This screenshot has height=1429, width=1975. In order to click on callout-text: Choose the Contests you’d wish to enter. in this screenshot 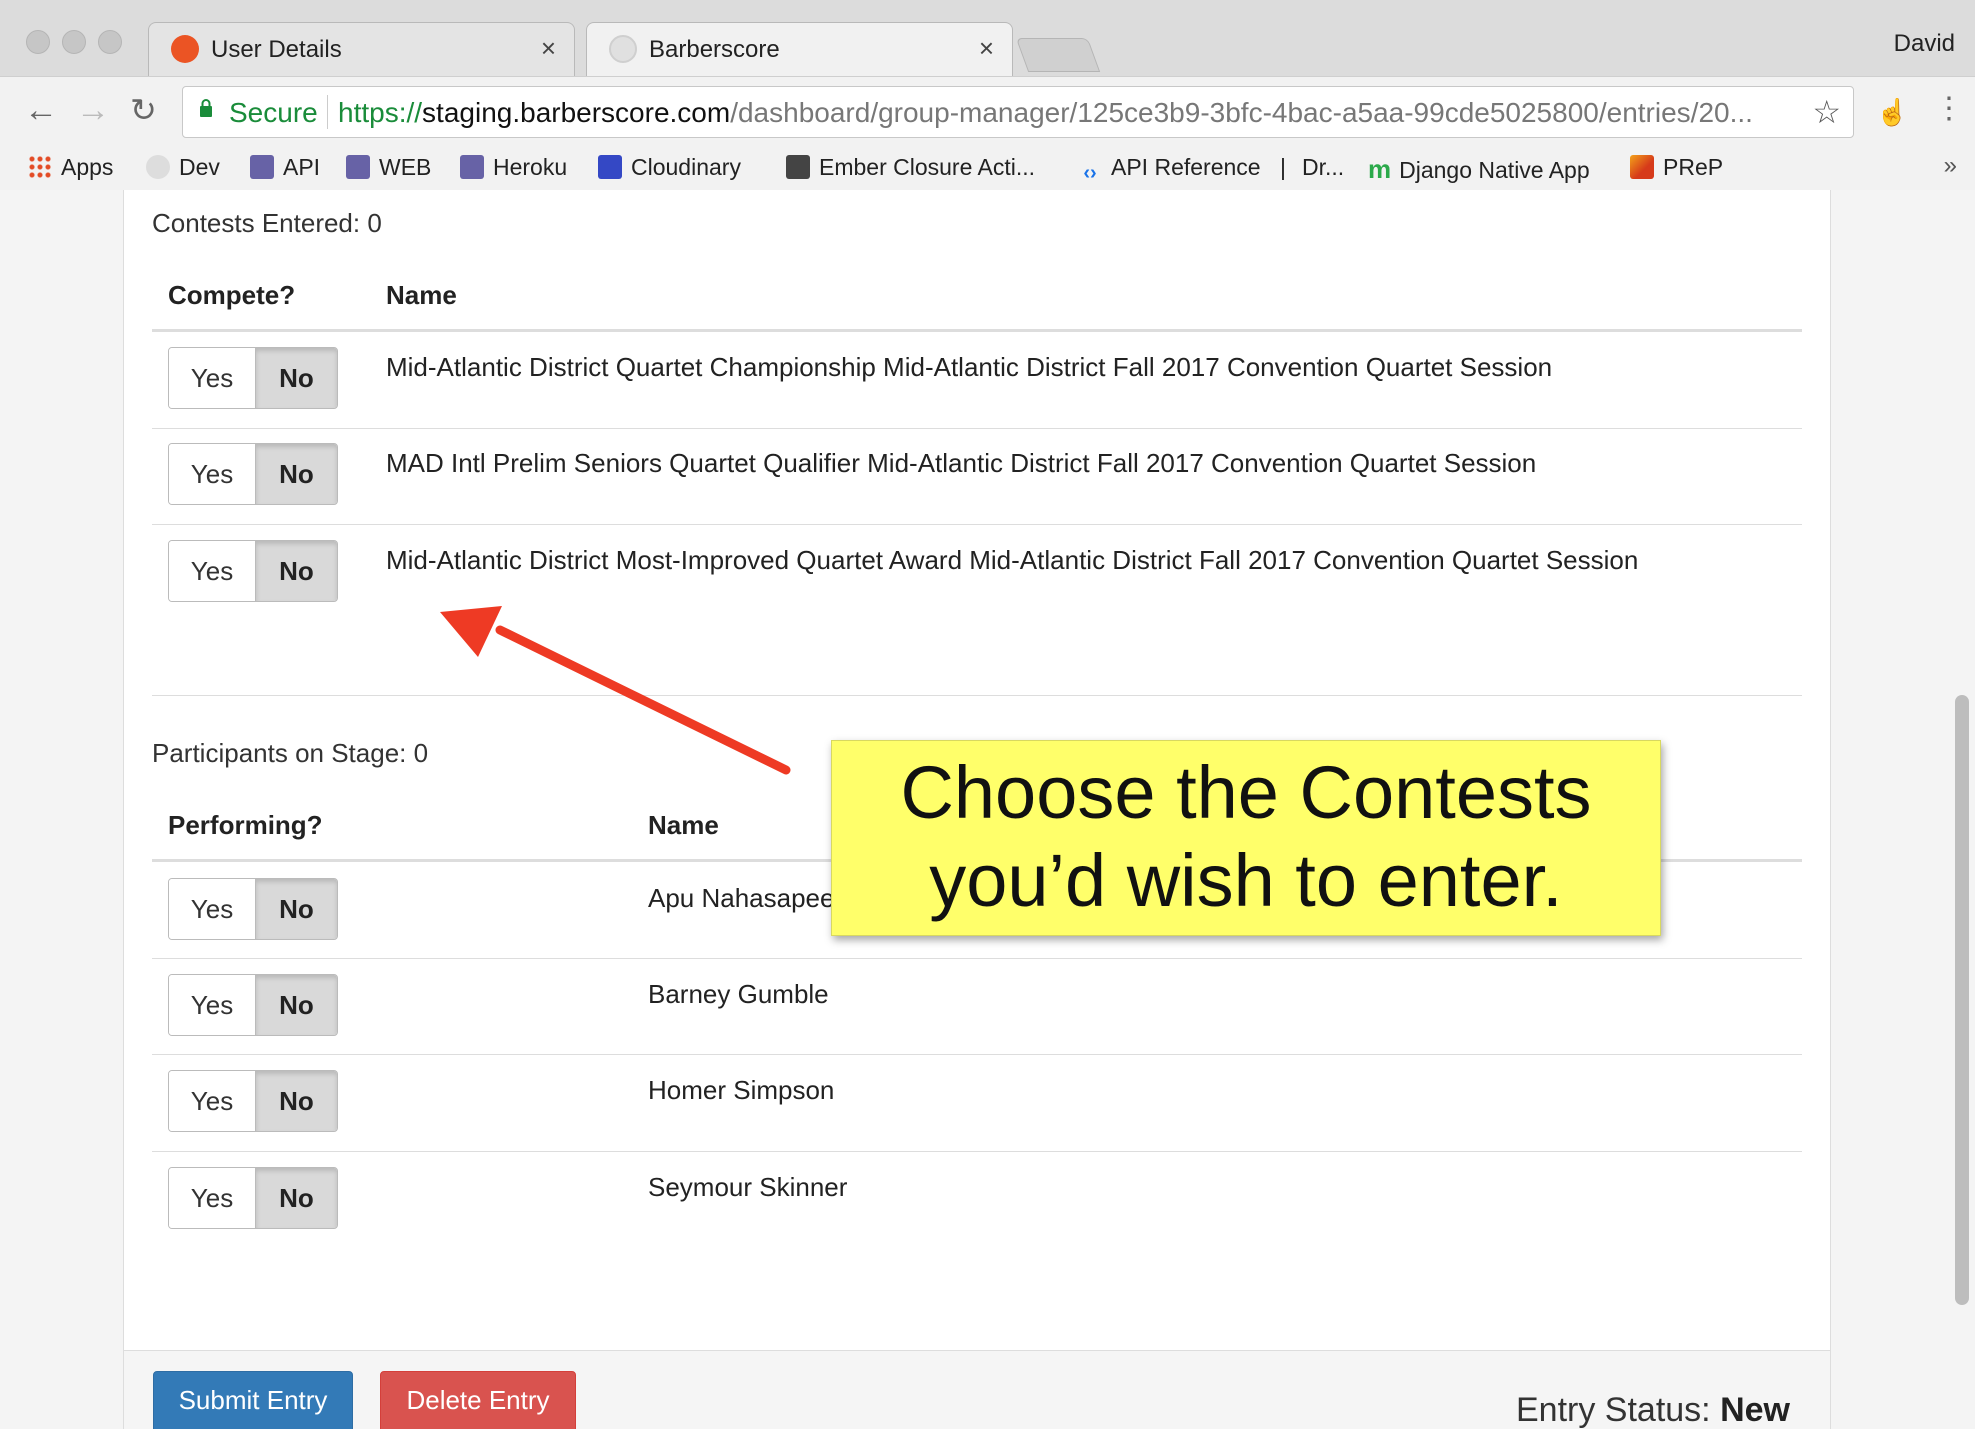, I will do `click(1246, 836)`.